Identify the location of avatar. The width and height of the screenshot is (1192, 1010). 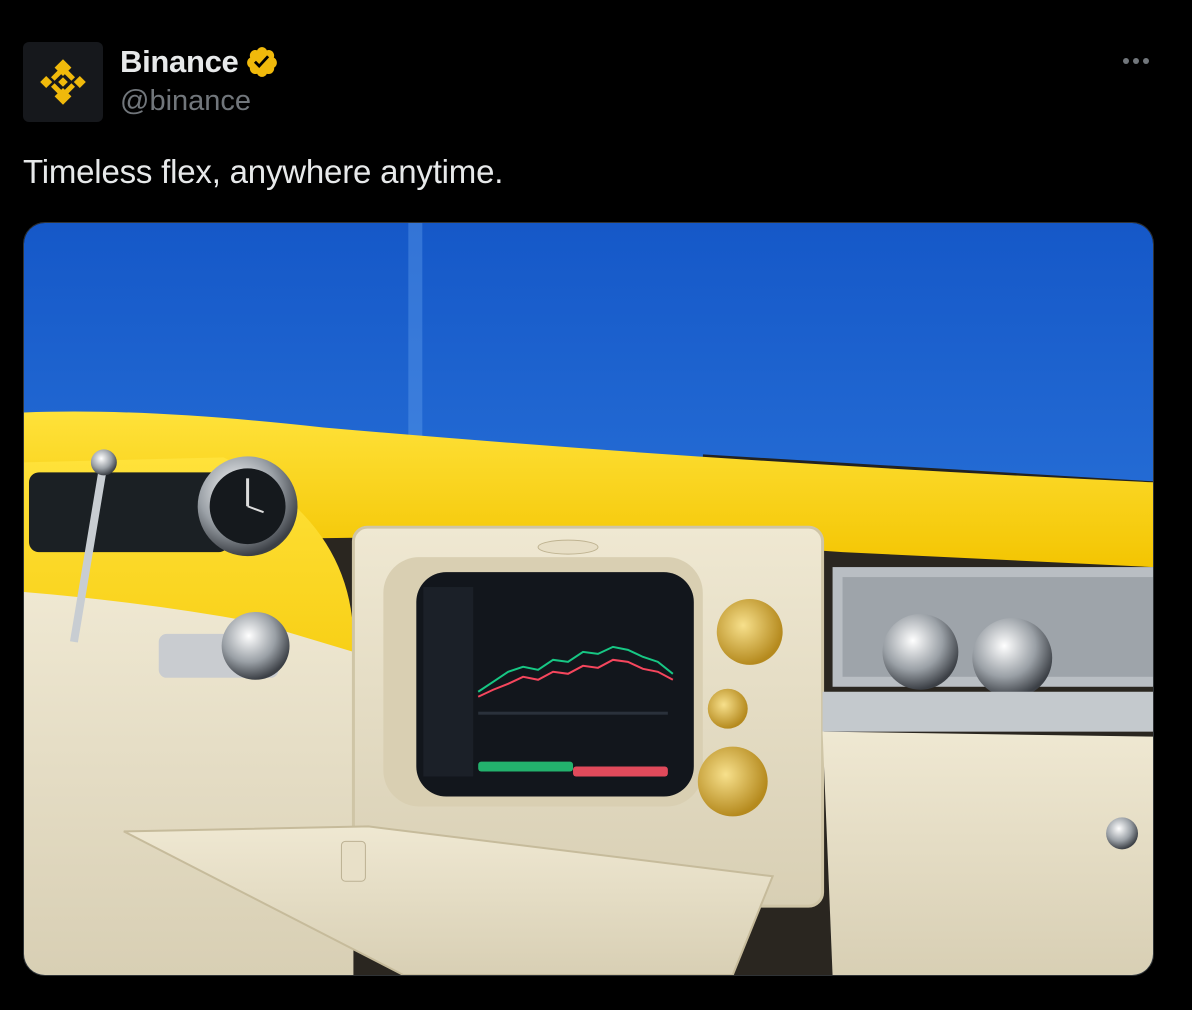
(63, 82).